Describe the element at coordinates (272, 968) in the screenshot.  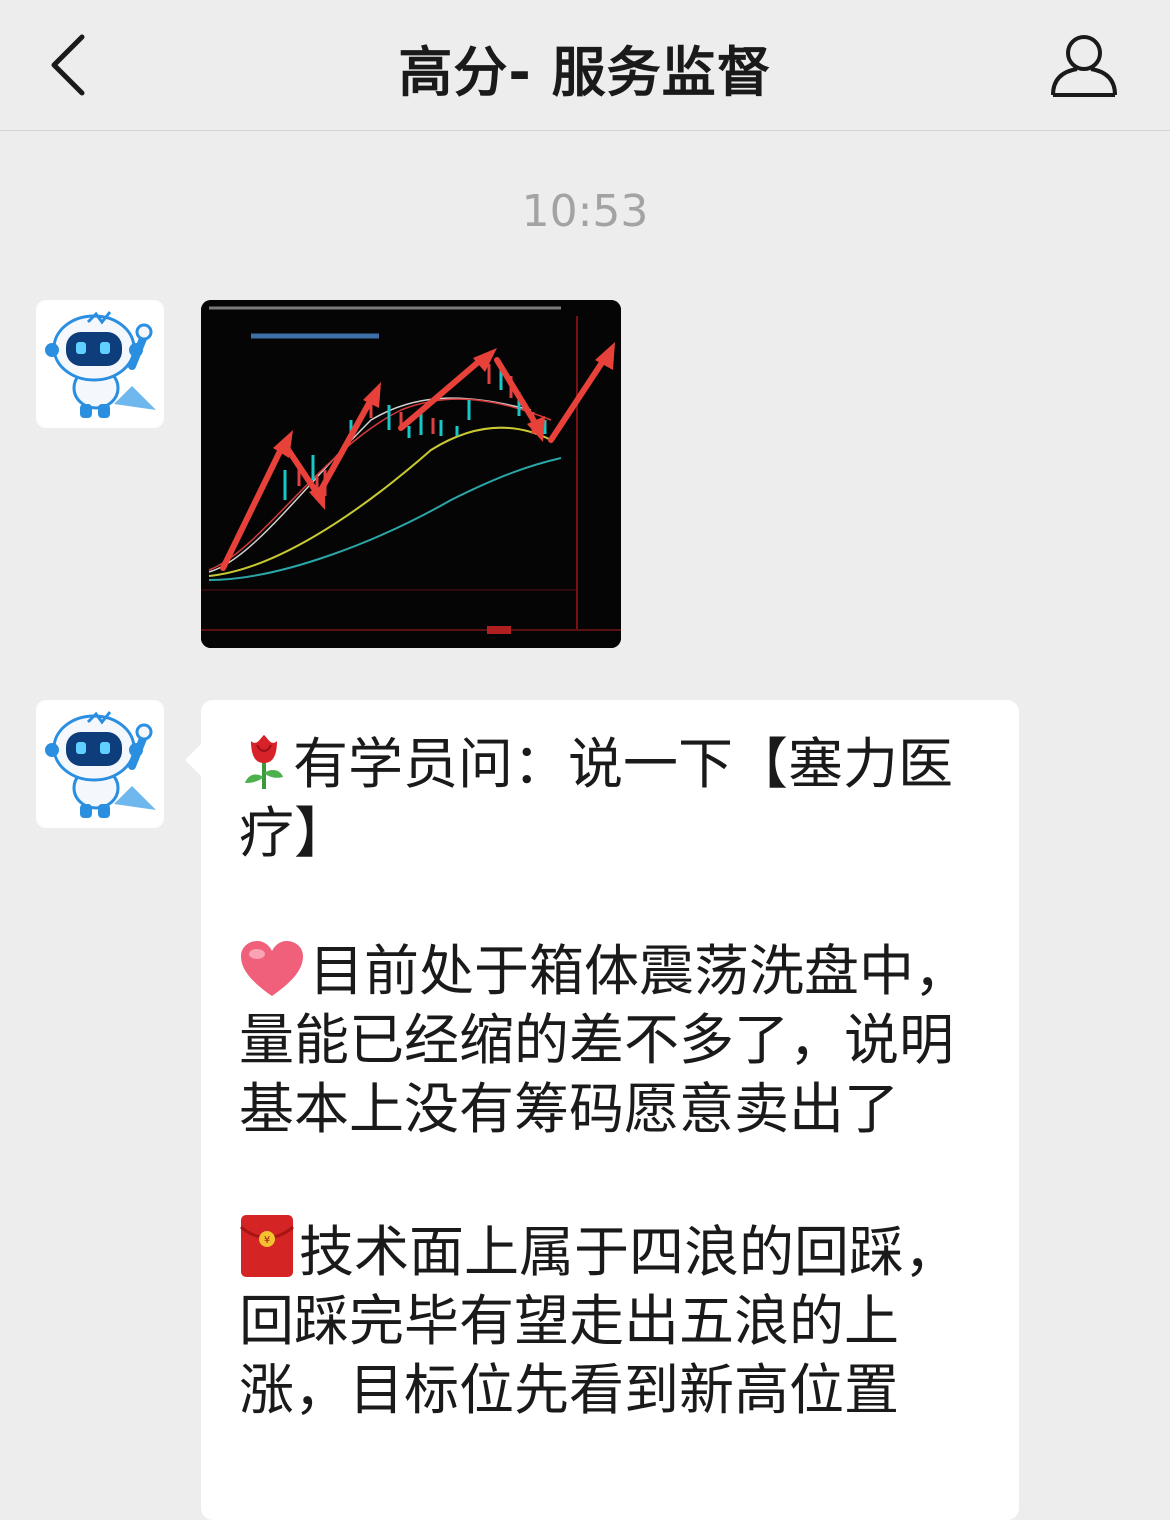
I see `heart-icon` at that location.